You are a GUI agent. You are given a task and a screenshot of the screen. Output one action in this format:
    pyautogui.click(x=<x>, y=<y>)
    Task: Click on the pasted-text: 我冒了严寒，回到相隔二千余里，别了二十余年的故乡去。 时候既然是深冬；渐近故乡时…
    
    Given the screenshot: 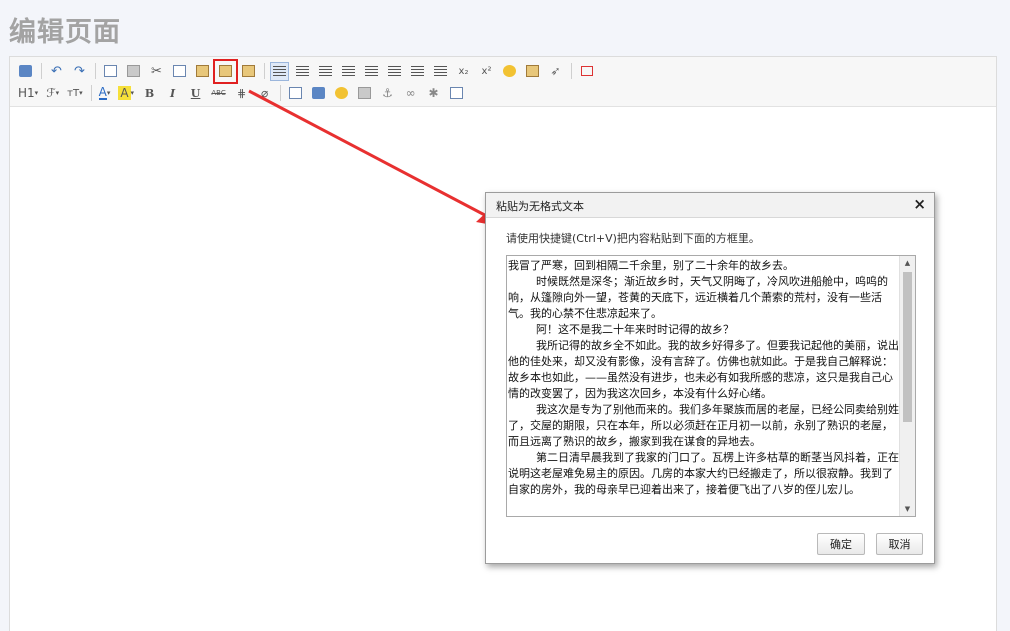 What is the action you would take?
    pyautogui.click(x=703, y=377)
    